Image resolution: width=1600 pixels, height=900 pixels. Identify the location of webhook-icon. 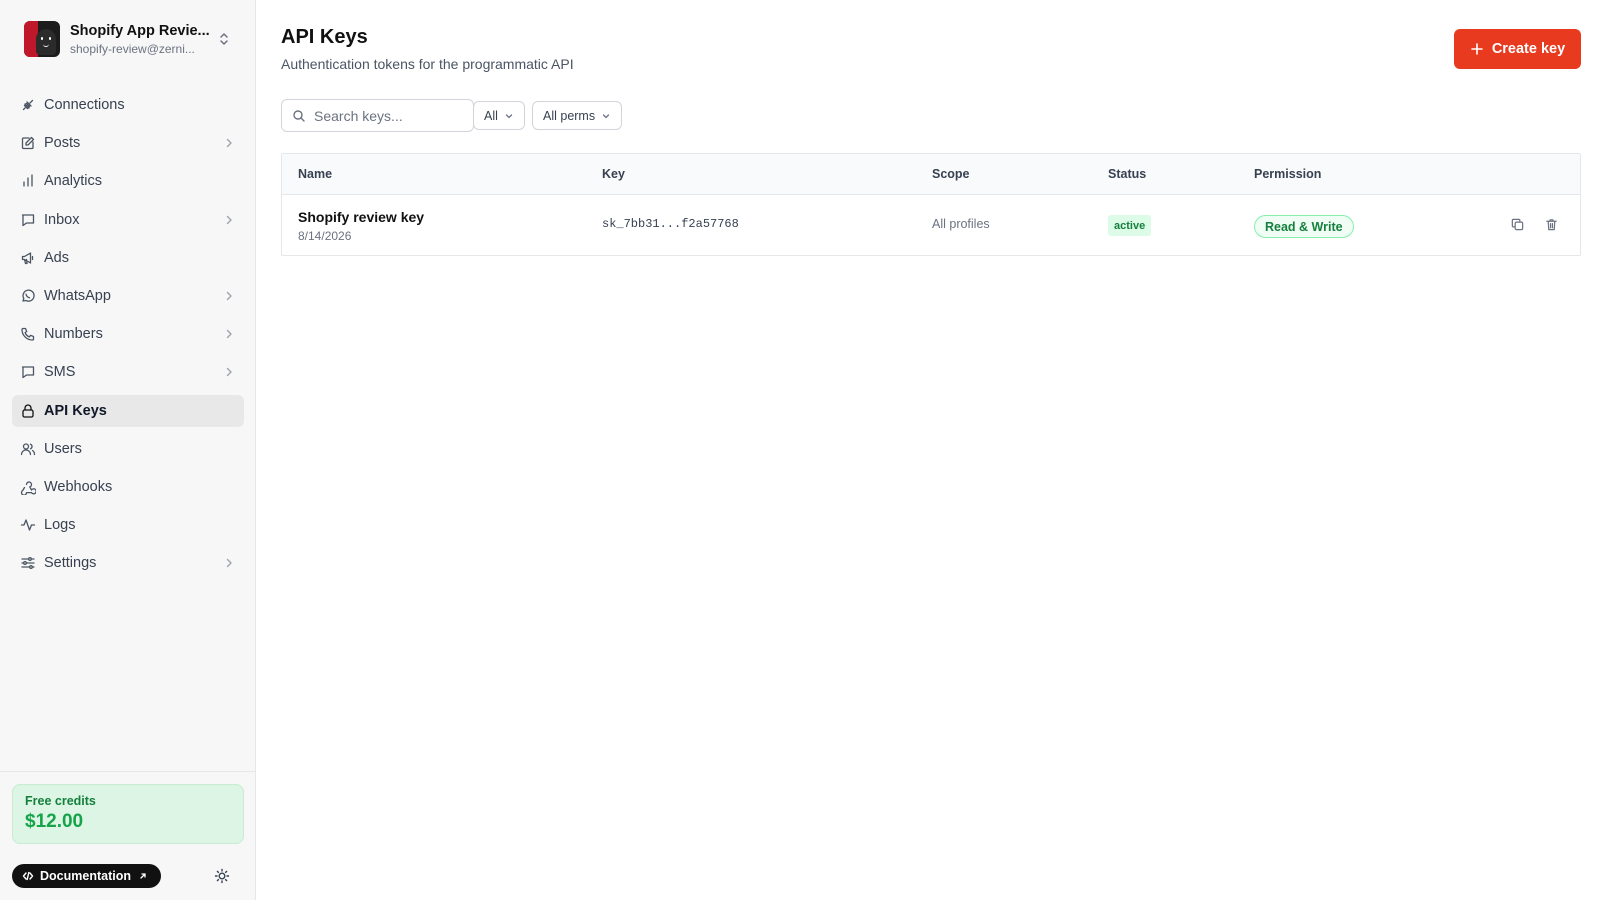
(28, 488).